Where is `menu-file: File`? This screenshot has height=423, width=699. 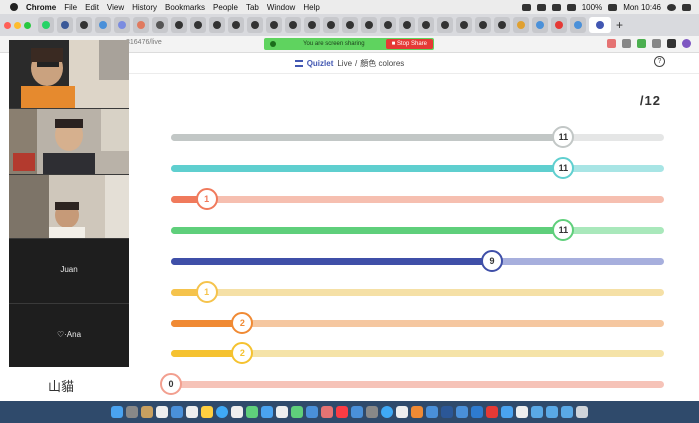
menu-file: File is located at coordinates (70, 7).